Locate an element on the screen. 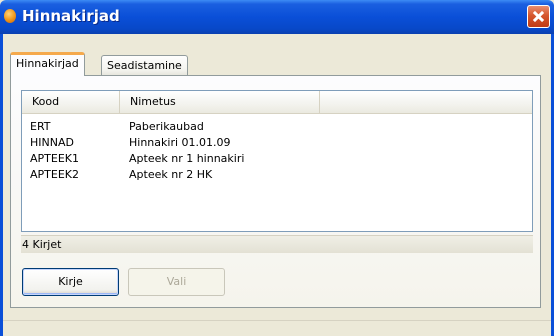 The height and width of the screenshot is (336, 554). list-row: ERT Paberikaubad is located at coordinates (277, 127).